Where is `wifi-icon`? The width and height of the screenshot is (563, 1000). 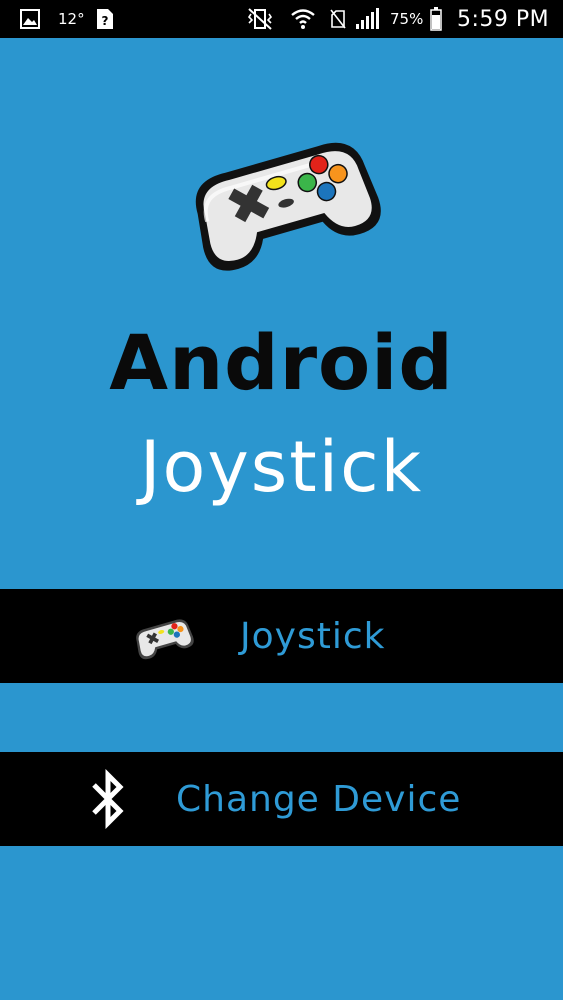
wifi-icon is located at coordinates (303, 19).